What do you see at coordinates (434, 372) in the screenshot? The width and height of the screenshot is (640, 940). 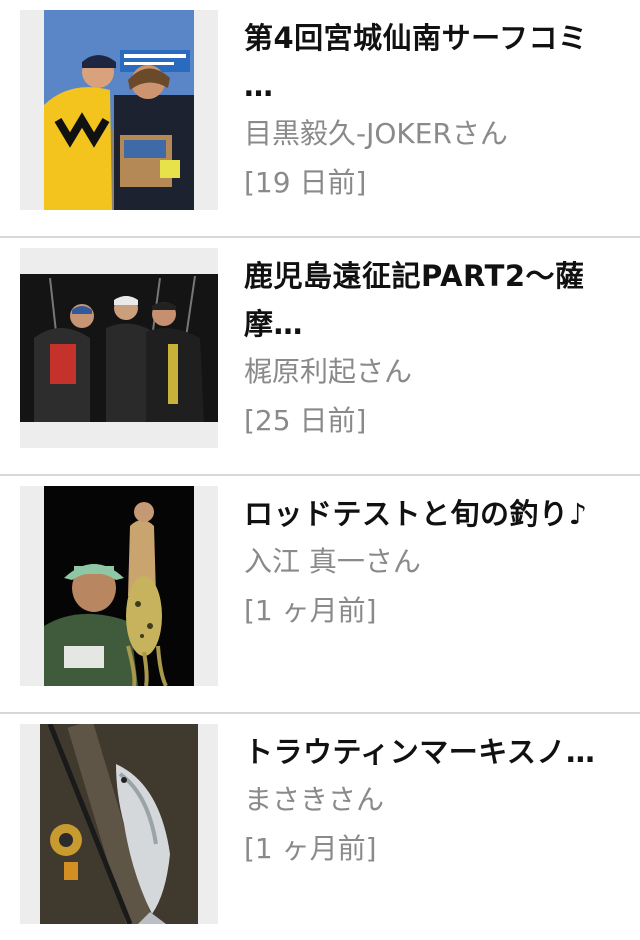 I see `feed-item-author: 梶原利起さん` at bounding box center [434, 372].